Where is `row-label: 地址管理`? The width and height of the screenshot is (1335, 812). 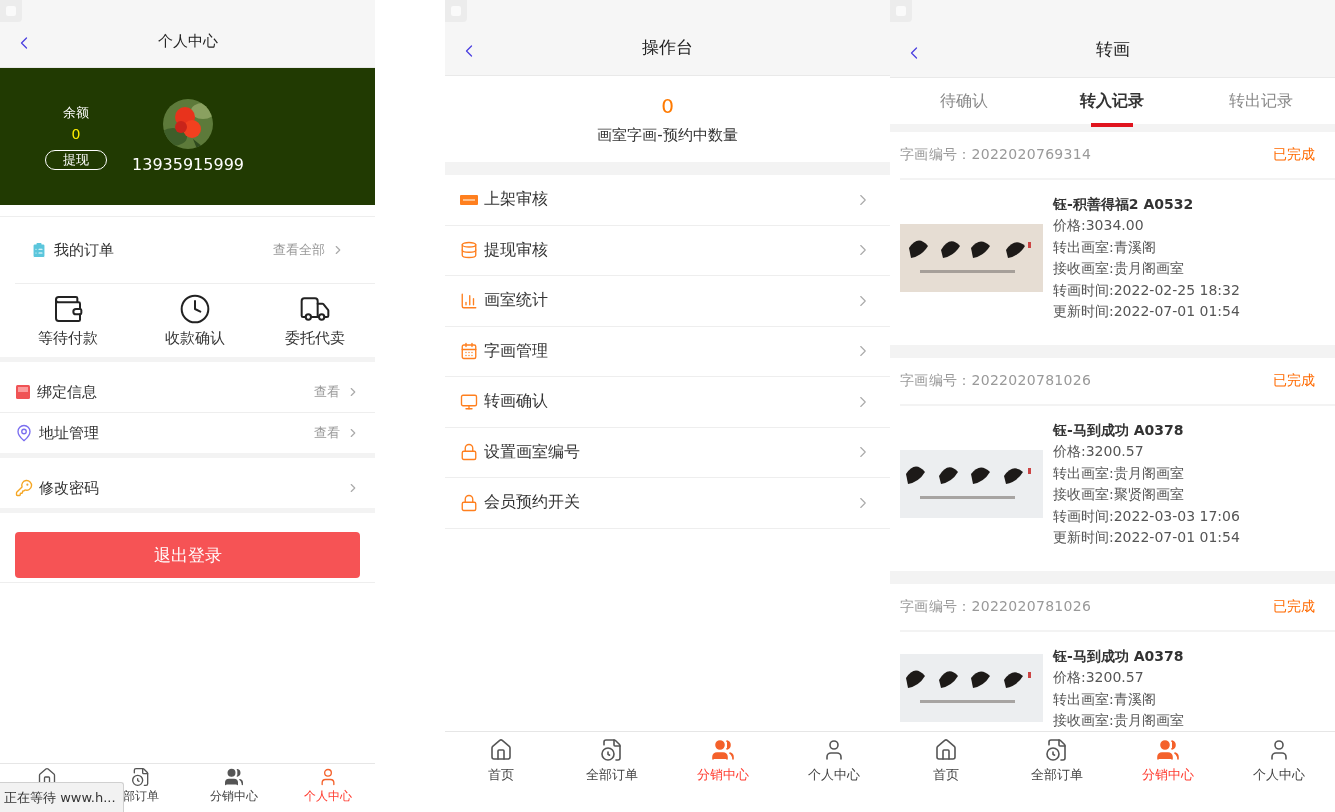 row-label: 地址管理 is located at coordinates (69, 433).